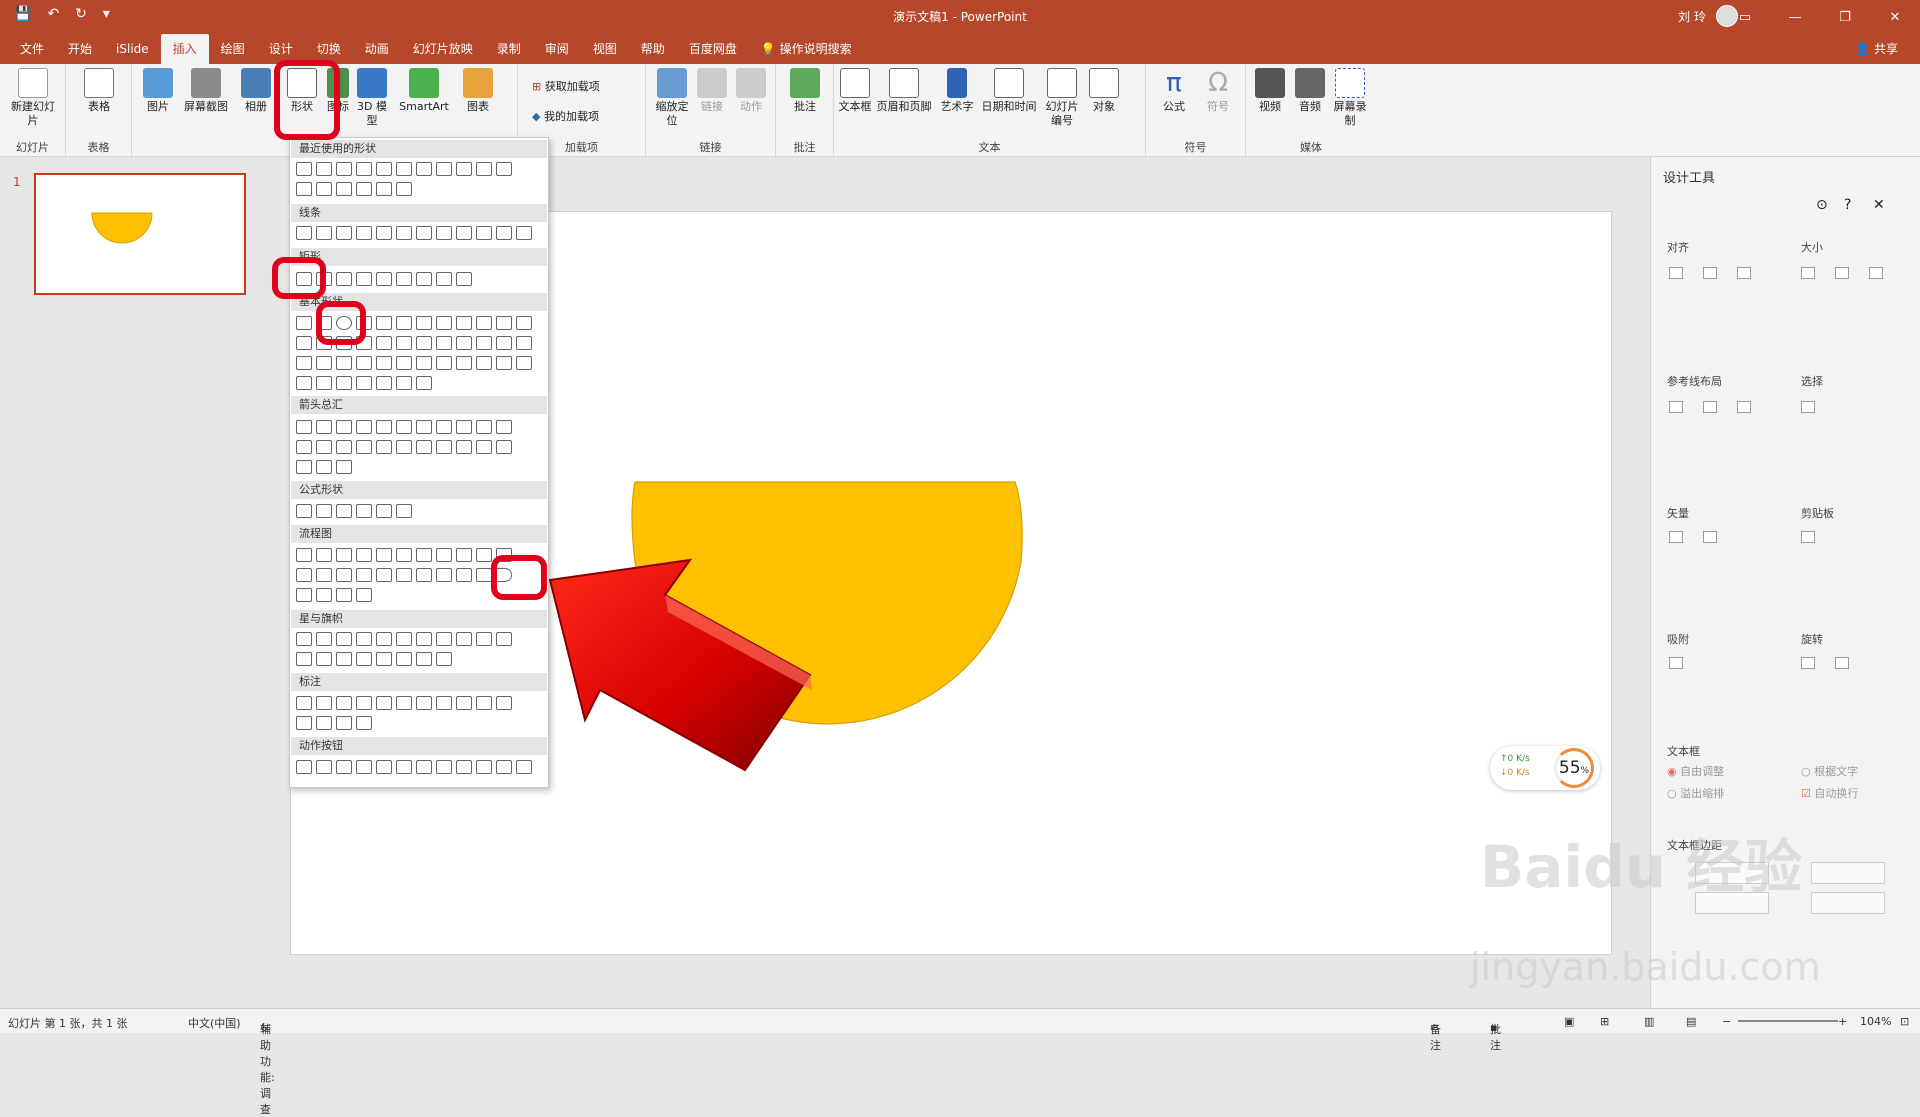 This screenshot has width=1920, height=1117. Describe the element at coordinates (1744, 273) in the screenshot. I see `align-right-icon` at that location.